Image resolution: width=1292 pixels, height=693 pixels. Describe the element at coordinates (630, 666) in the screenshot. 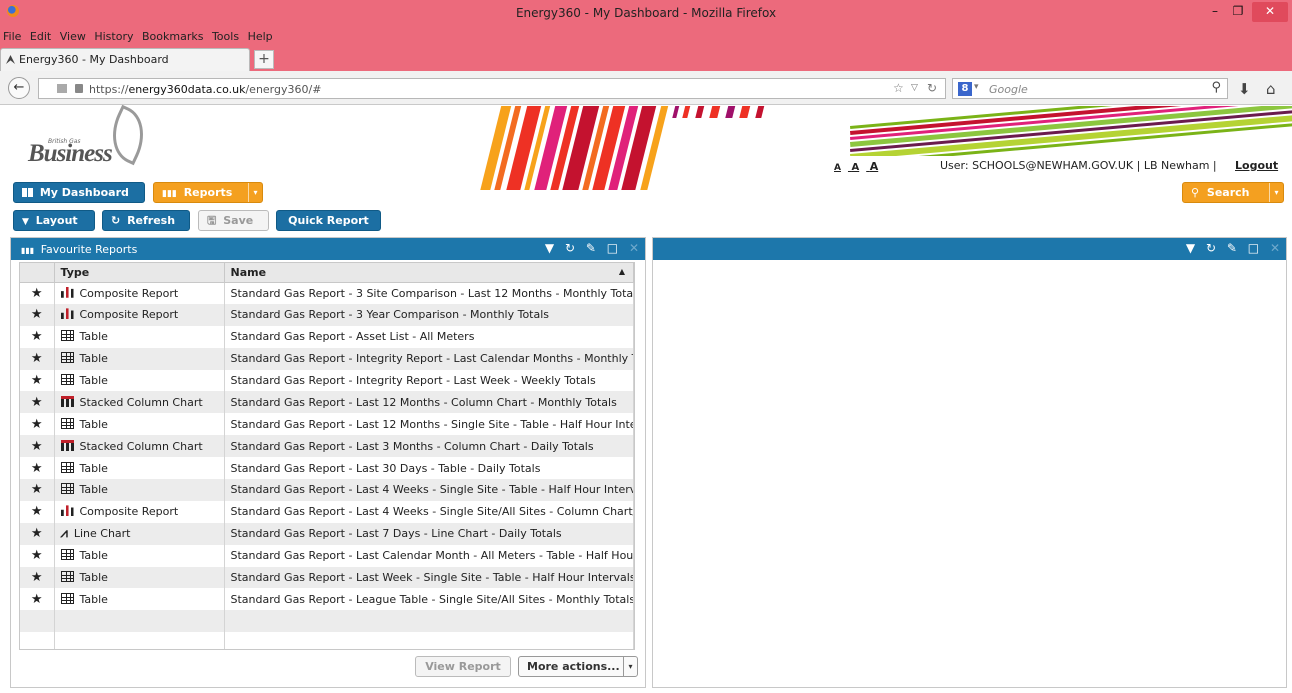

I see `more-actions-dropdown-icon: ▾` at that location.